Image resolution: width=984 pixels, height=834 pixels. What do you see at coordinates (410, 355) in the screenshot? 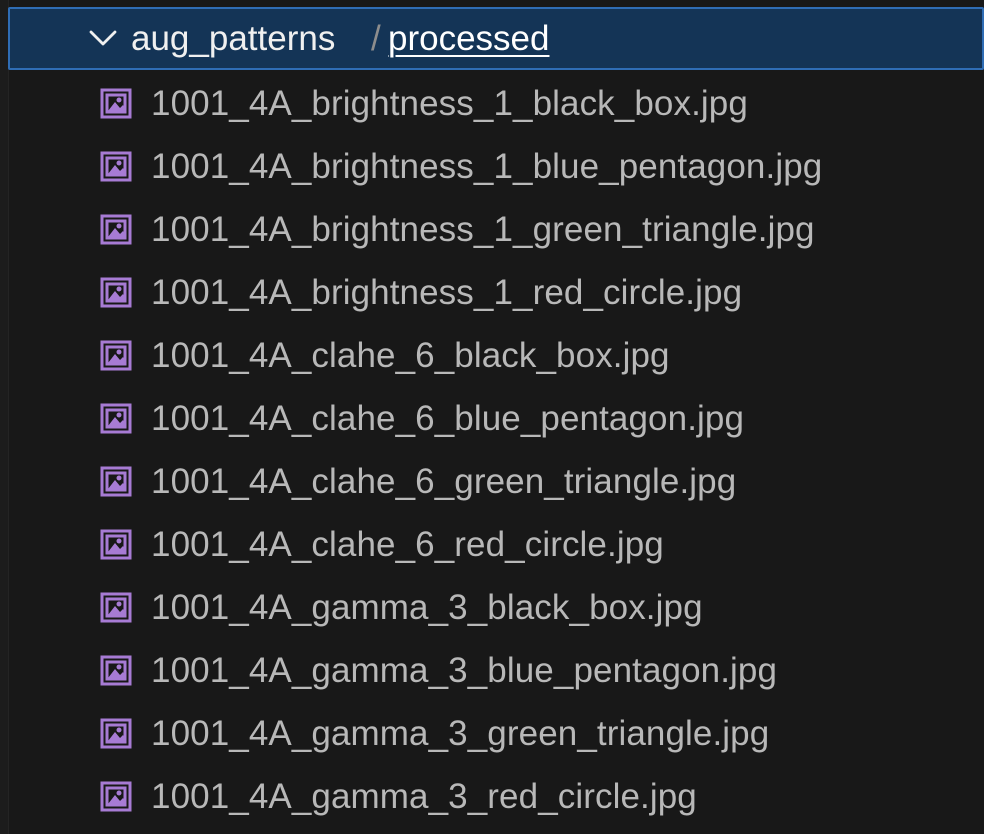
I see `file-name: 1001_4A_clahe_6_black_box.jpg` at bounding box center [410, 355].